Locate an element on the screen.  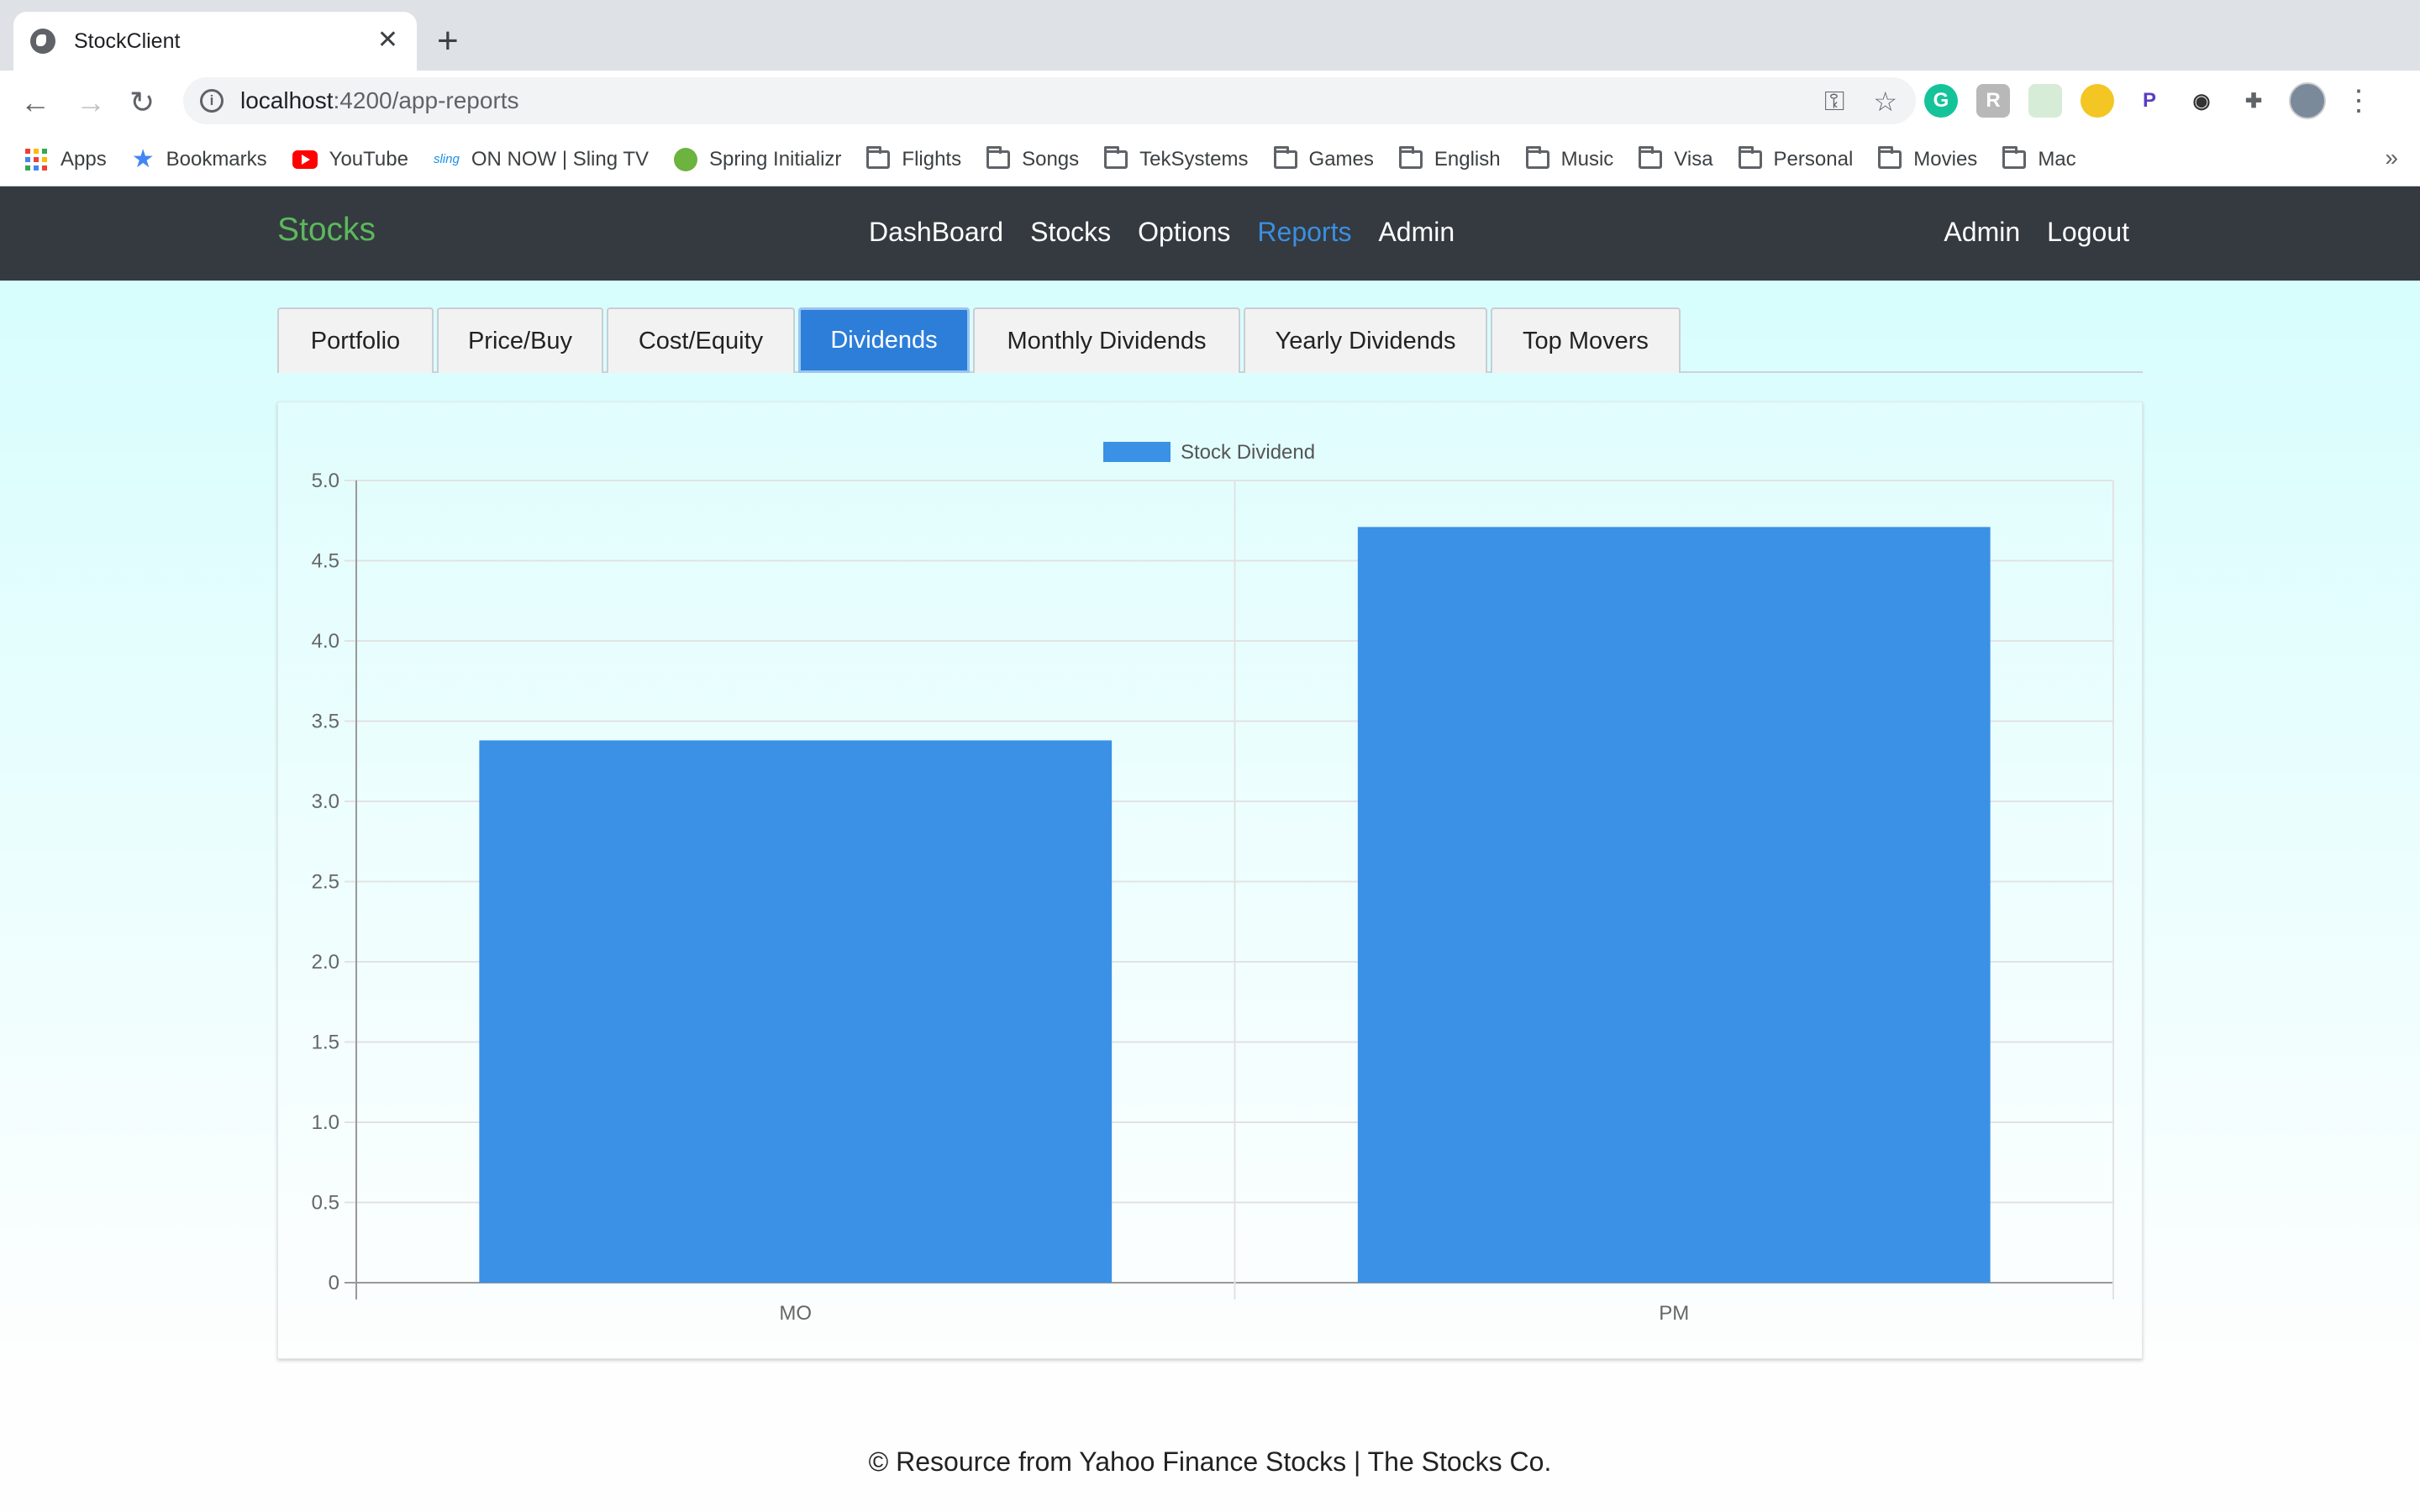
bookmark-label: Personal is located at coordinates (1813, 159).